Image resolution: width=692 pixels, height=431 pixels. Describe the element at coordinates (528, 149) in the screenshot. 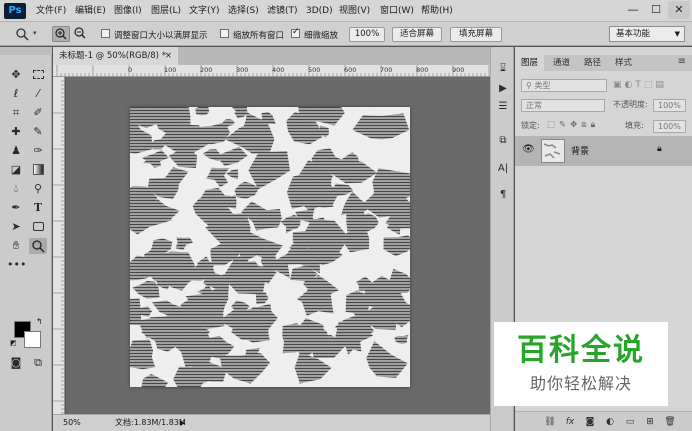

I see `eye-icon: 👁︎` at that location.